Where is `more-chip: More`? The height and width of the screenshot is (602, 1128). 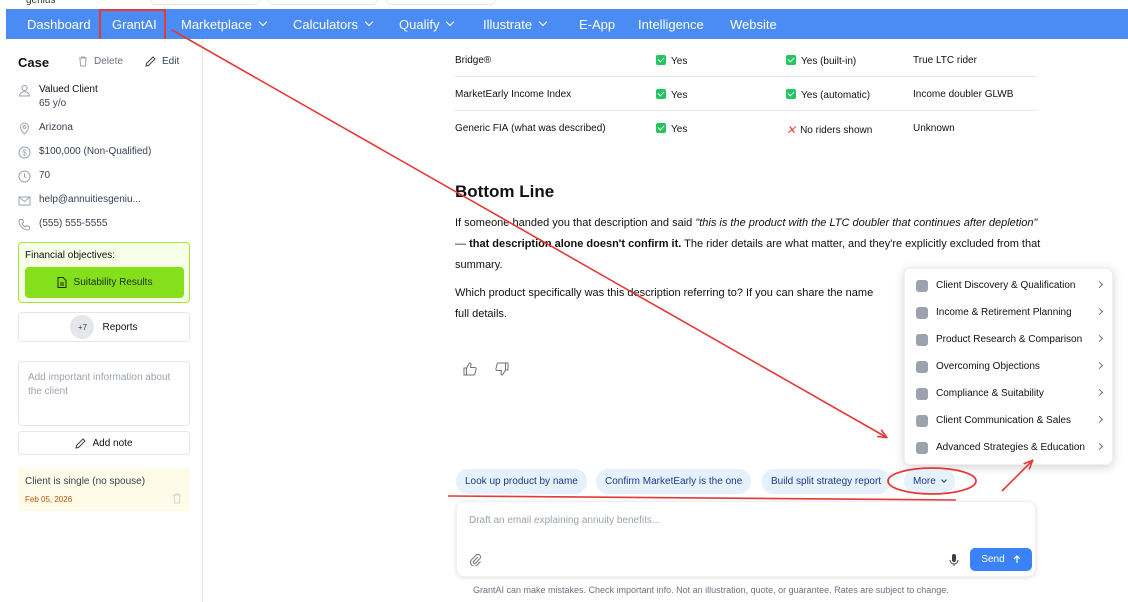 more-chip: More is located at coordinates (929, 481).